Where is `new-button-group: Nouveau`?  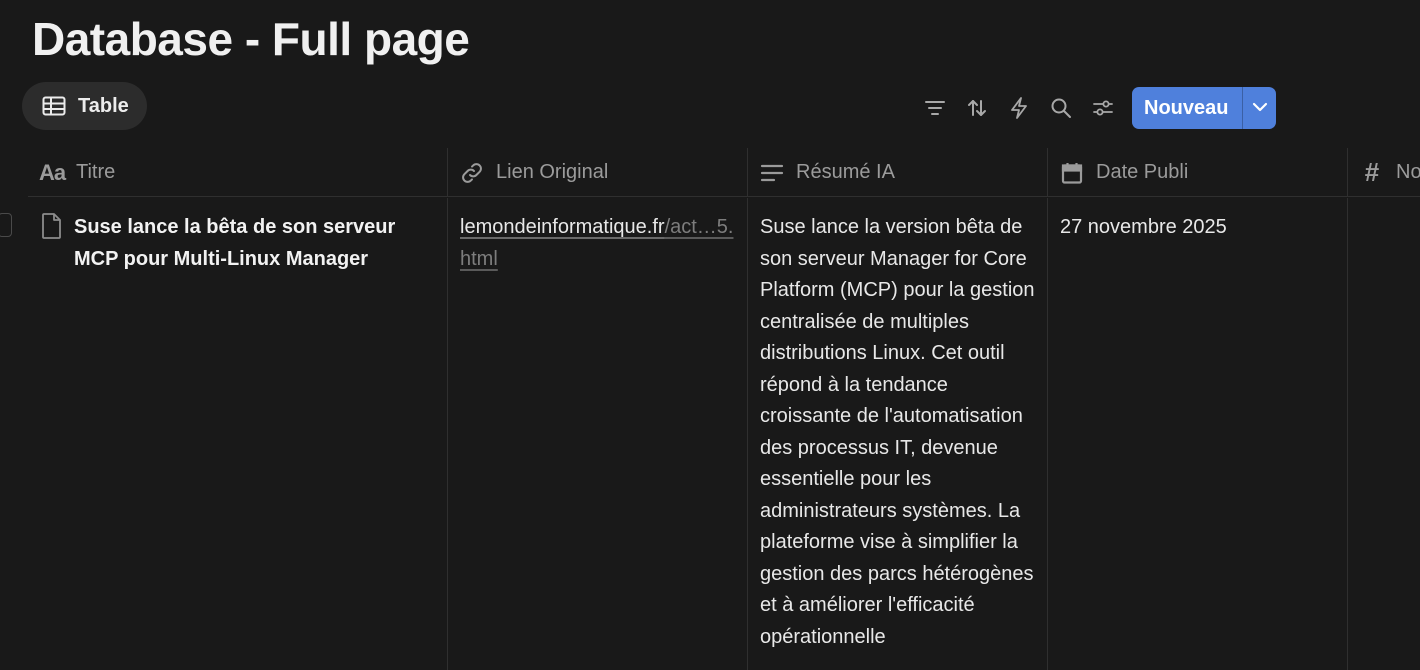
new-button-group: Nouveau is located at coordinates (1204, 108).